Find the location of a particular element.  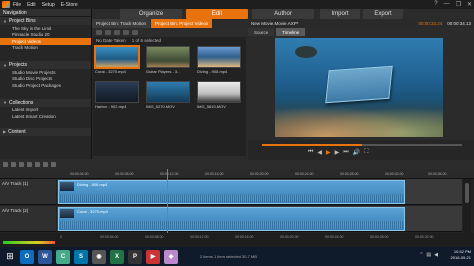

word-icon: W is located at coordinates (45, 256).